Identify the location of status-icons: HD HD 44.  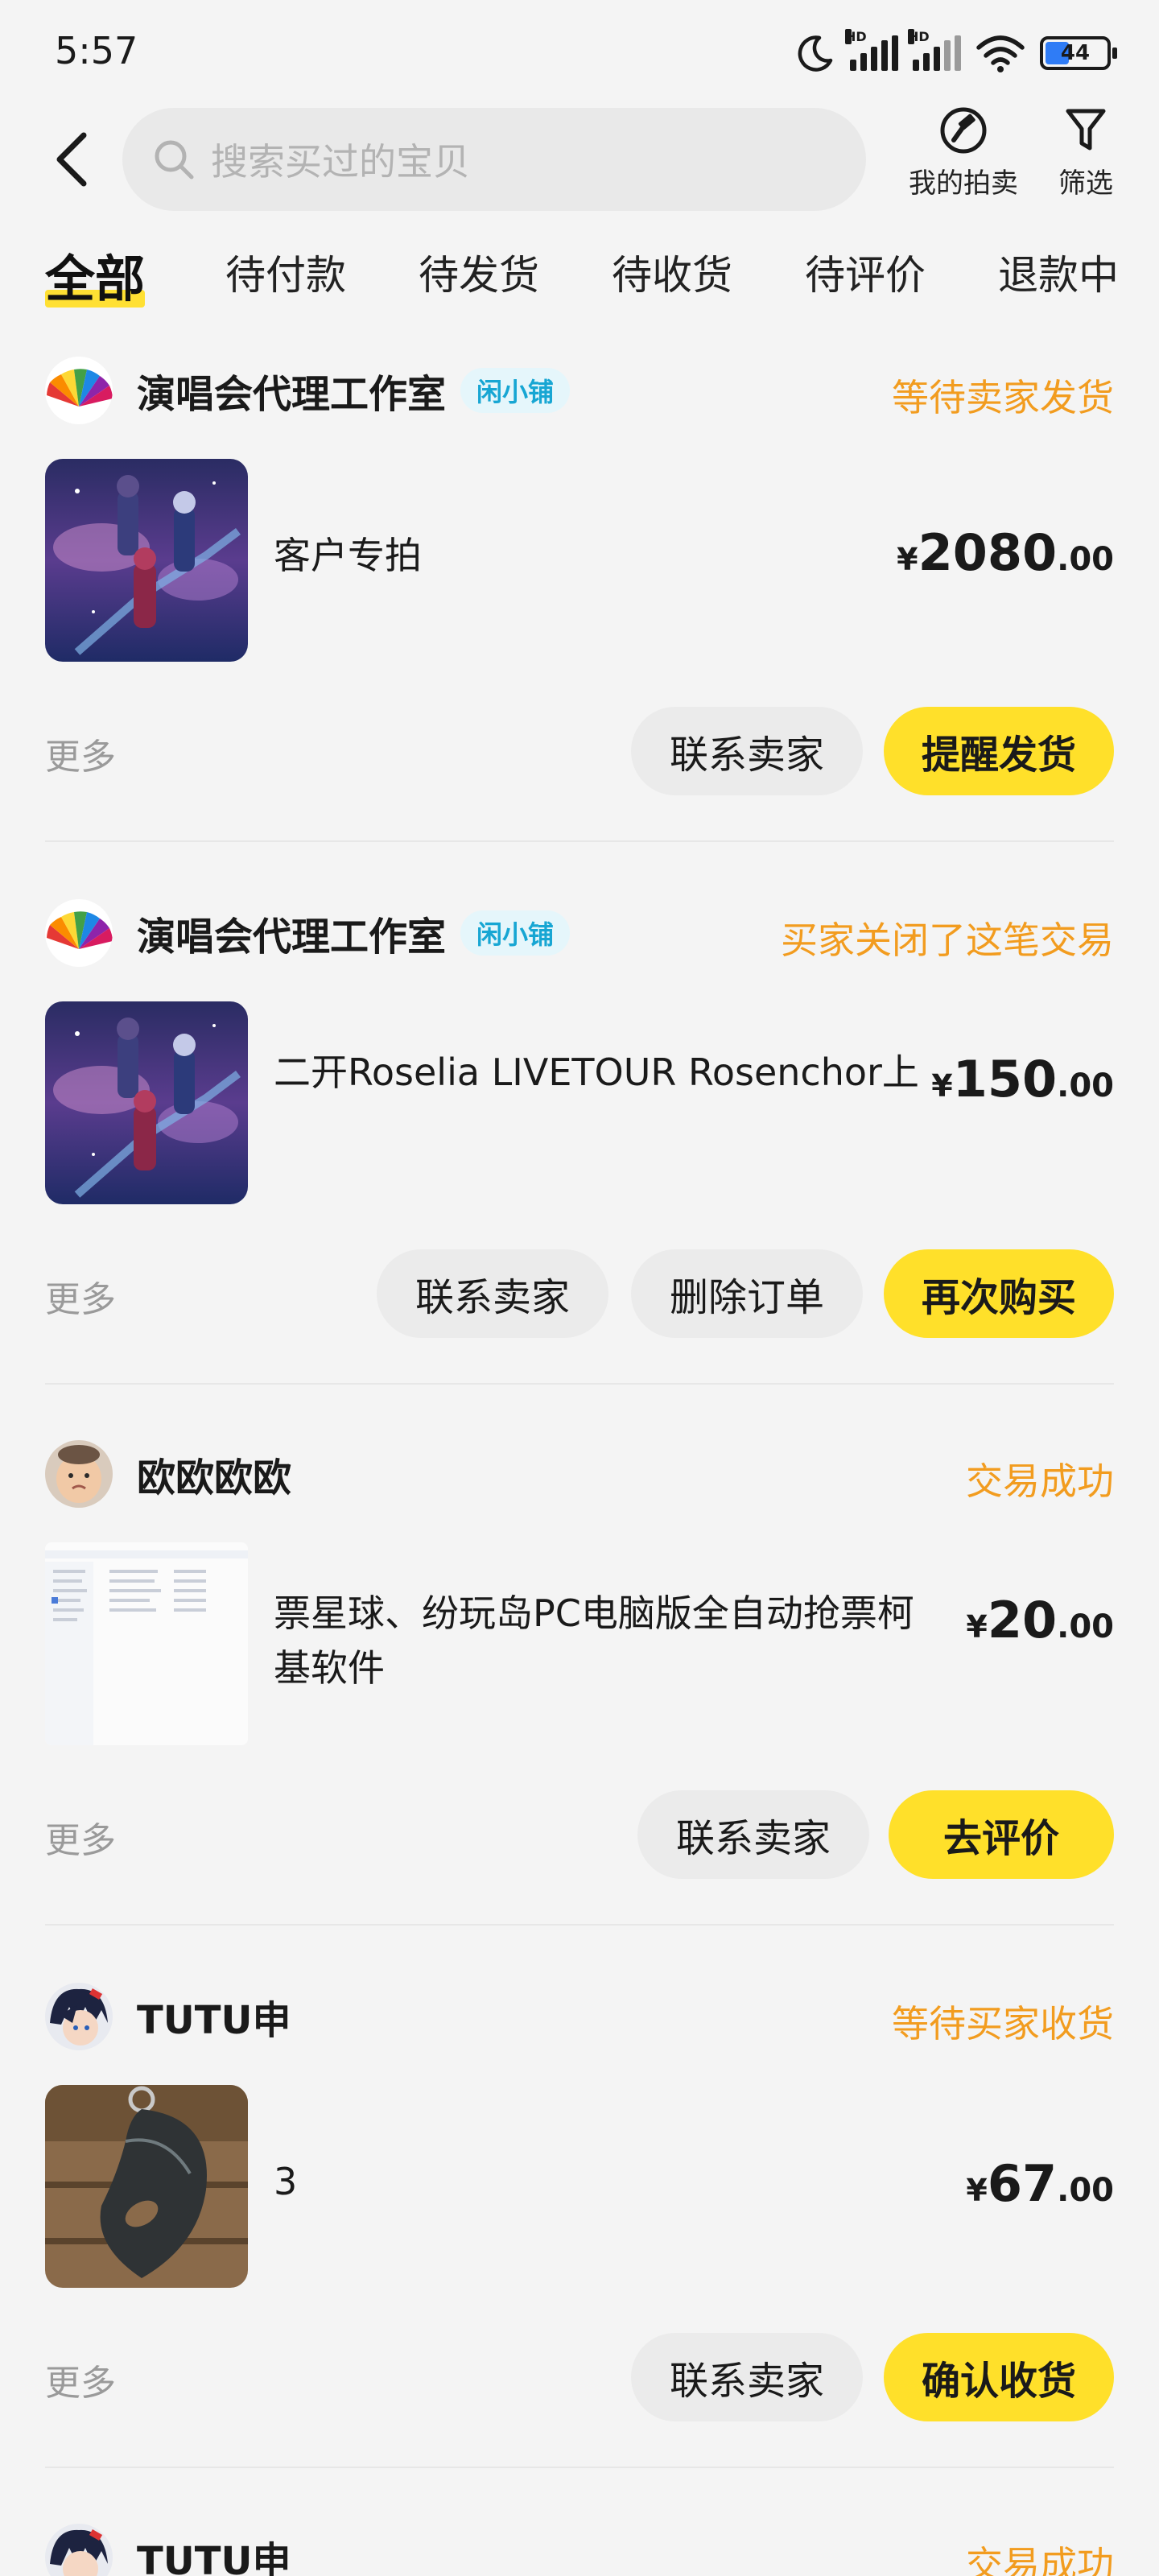
(956, 53).